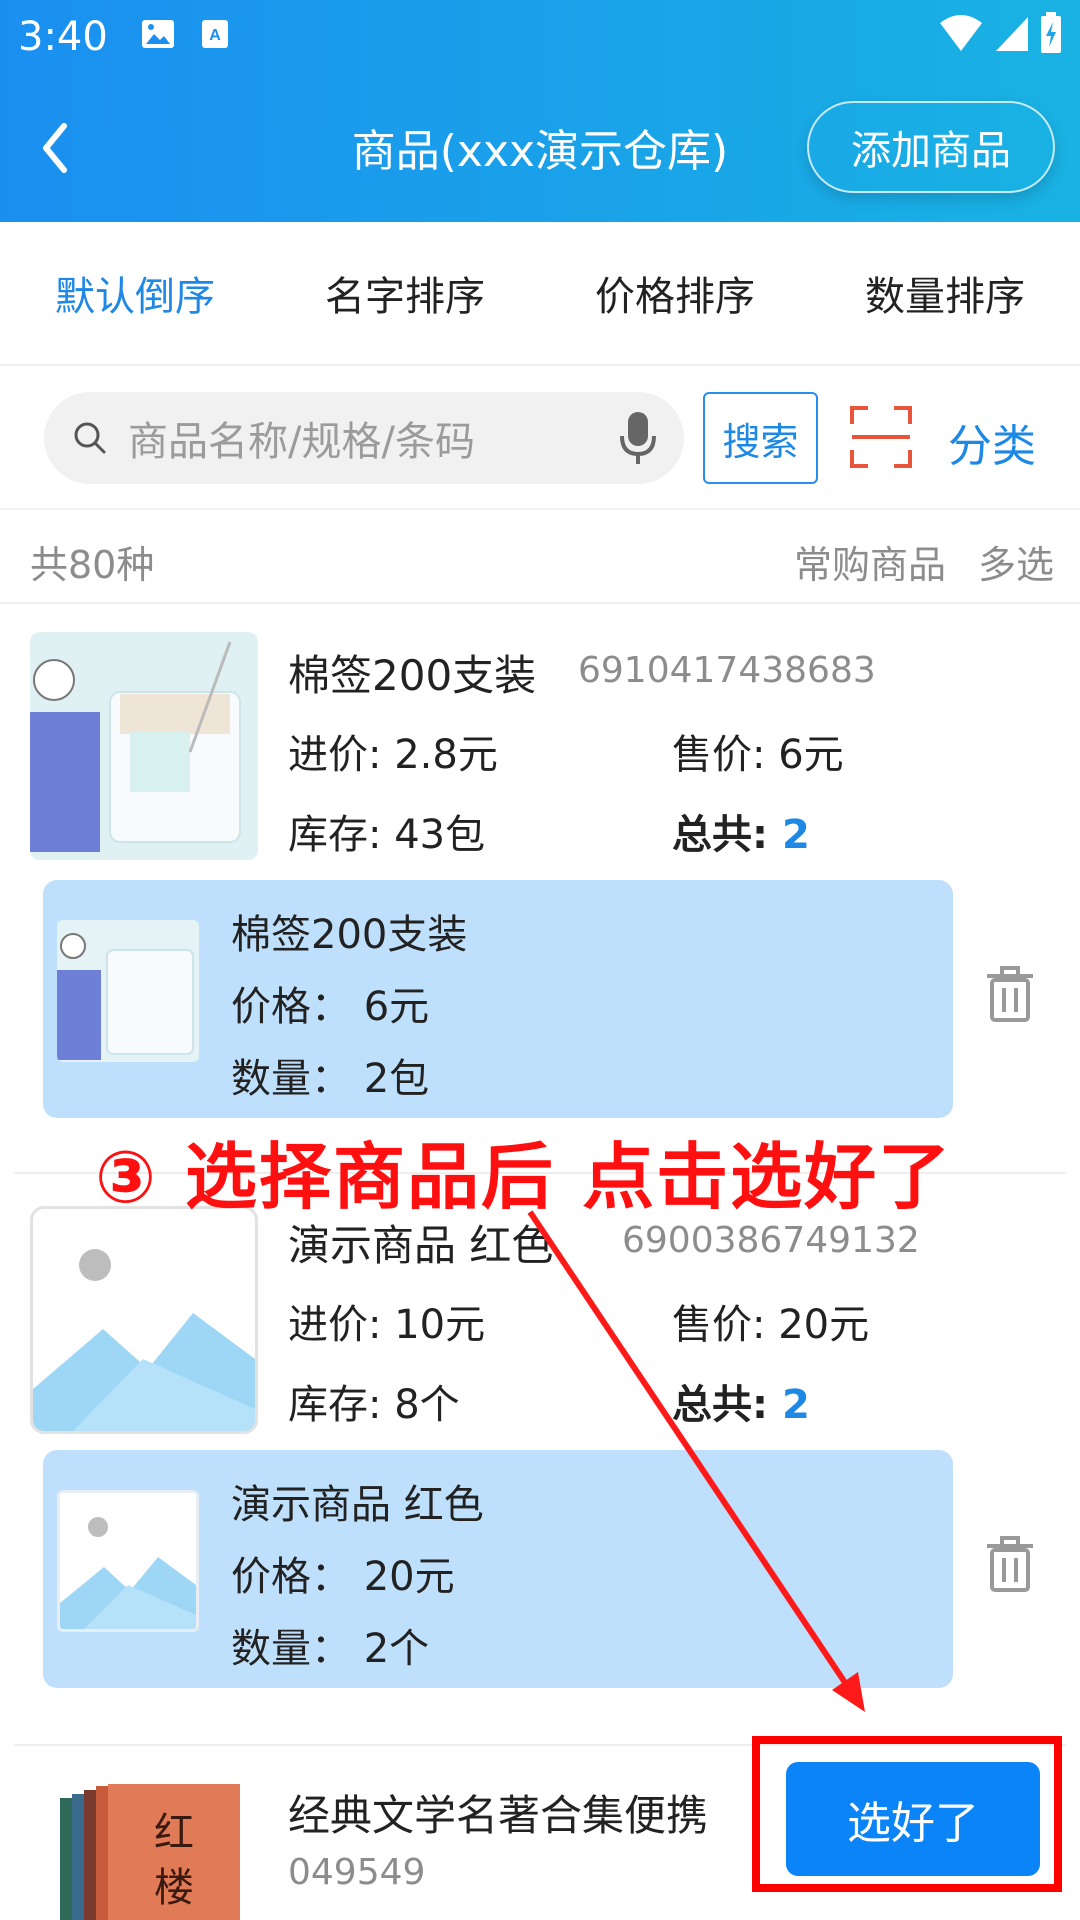 This screenshot has height=1920, width=1080. Describe the element at coordinates (992, 442) in the screenshot. I see `category-button: 分类` at that location.